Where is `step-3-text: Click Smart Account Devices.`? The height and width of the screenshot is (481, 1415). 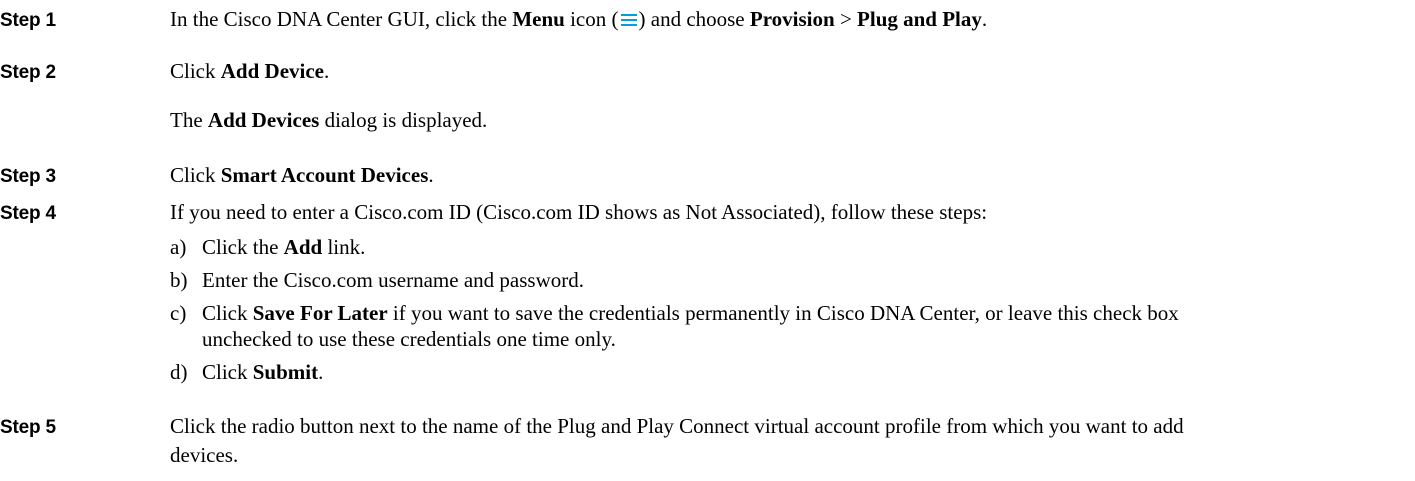 step-3-text: Click Smart Account Devices. is located at coordinates (302, 175).